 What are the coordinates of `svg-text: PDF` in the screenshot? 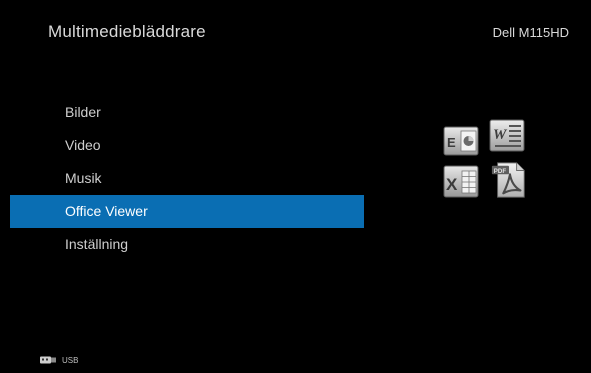 It's located at (500, 171).